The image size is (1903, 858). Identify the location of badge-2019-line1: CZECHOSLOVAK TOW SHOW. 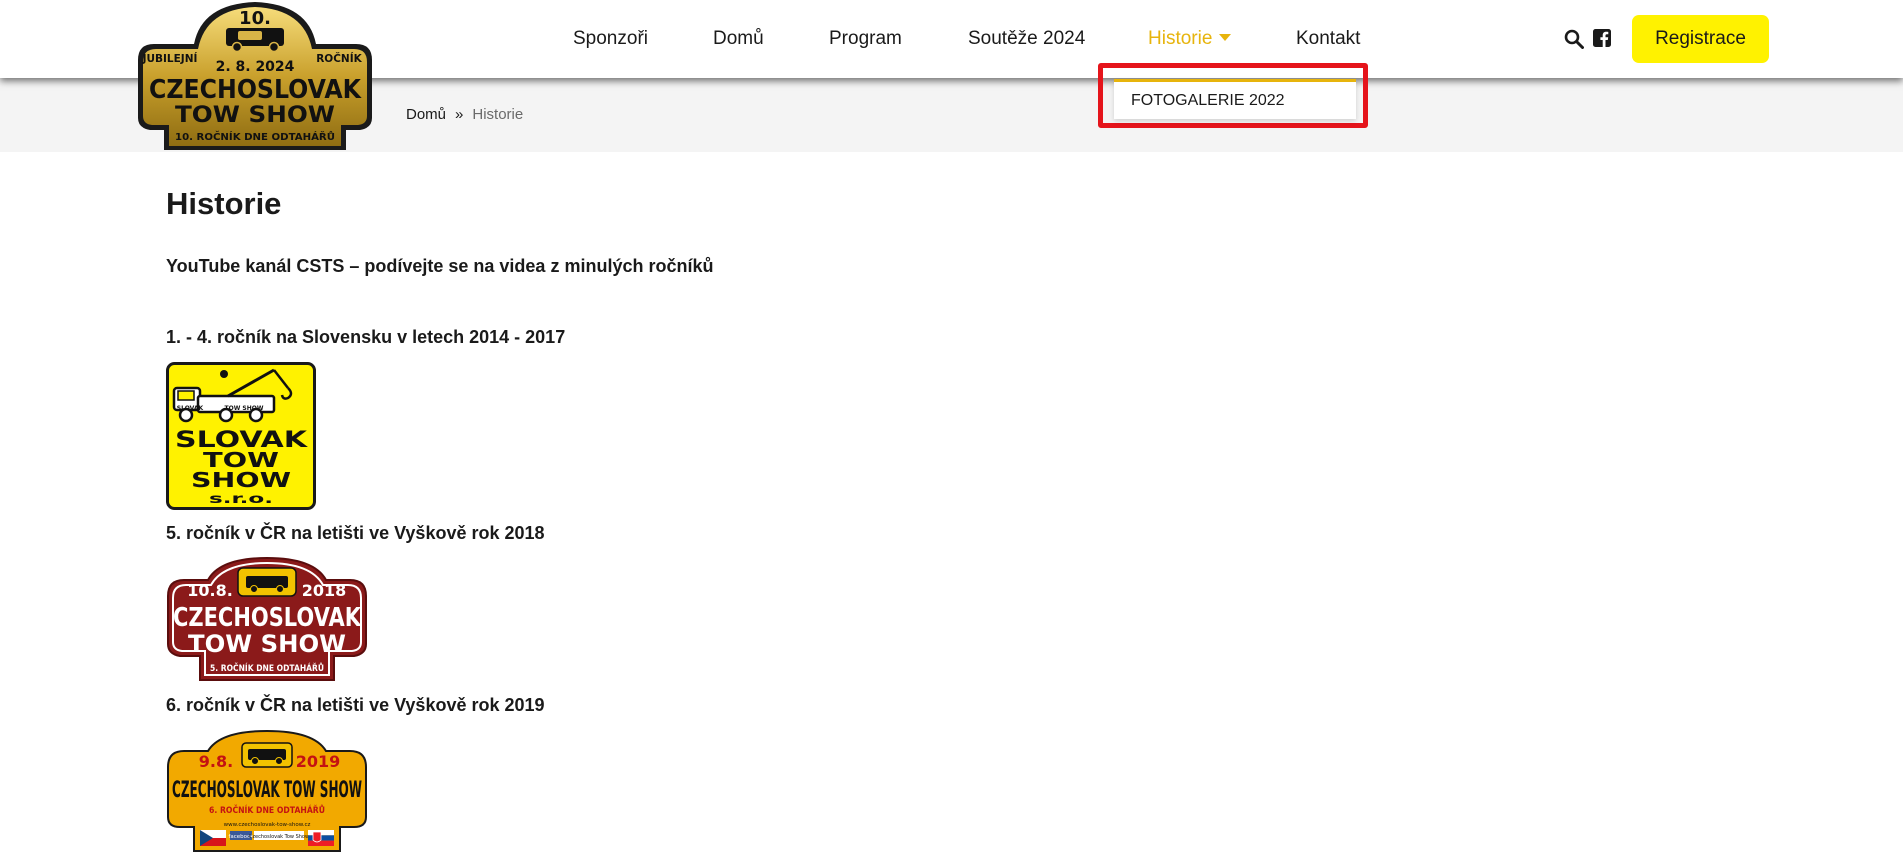
(267, 790).